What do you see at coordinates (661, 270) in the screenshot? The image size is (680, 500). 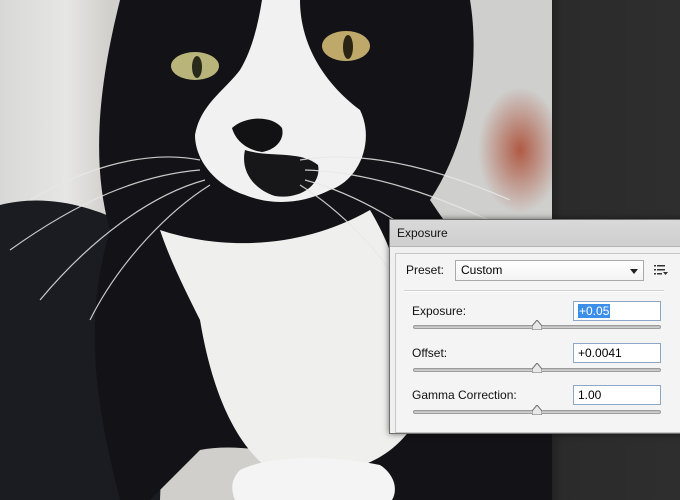 I see `list-menu-icon` at bounding box center [661, 270].